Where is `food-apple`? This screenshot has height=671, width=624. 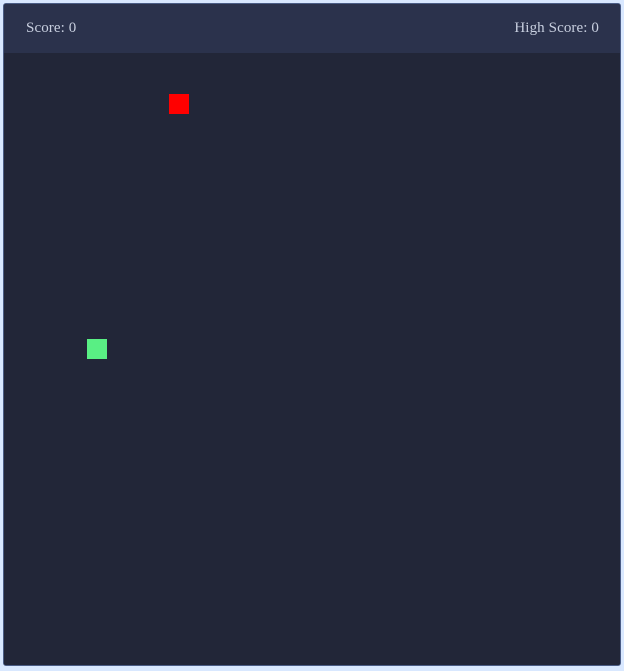
food-apple is located at coordinates (179, 104).